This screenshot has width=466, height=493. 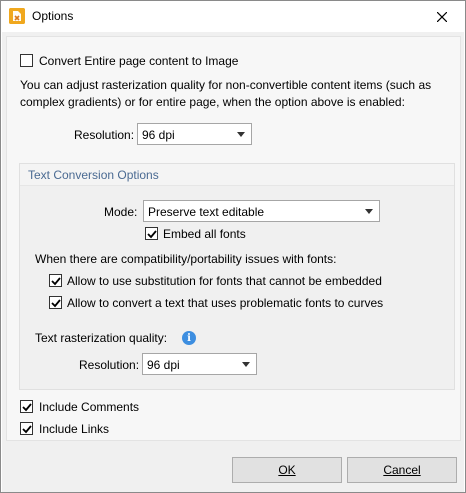 I want to click on resolution-label: Resolution:, so click(x=104, y=135).